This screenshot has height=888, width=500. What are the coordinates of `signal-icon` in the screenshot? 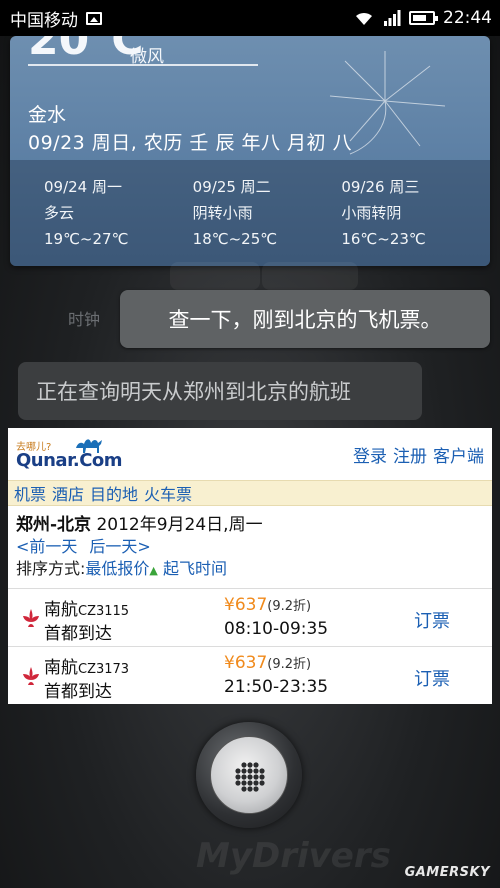 It's located at (392, 18).